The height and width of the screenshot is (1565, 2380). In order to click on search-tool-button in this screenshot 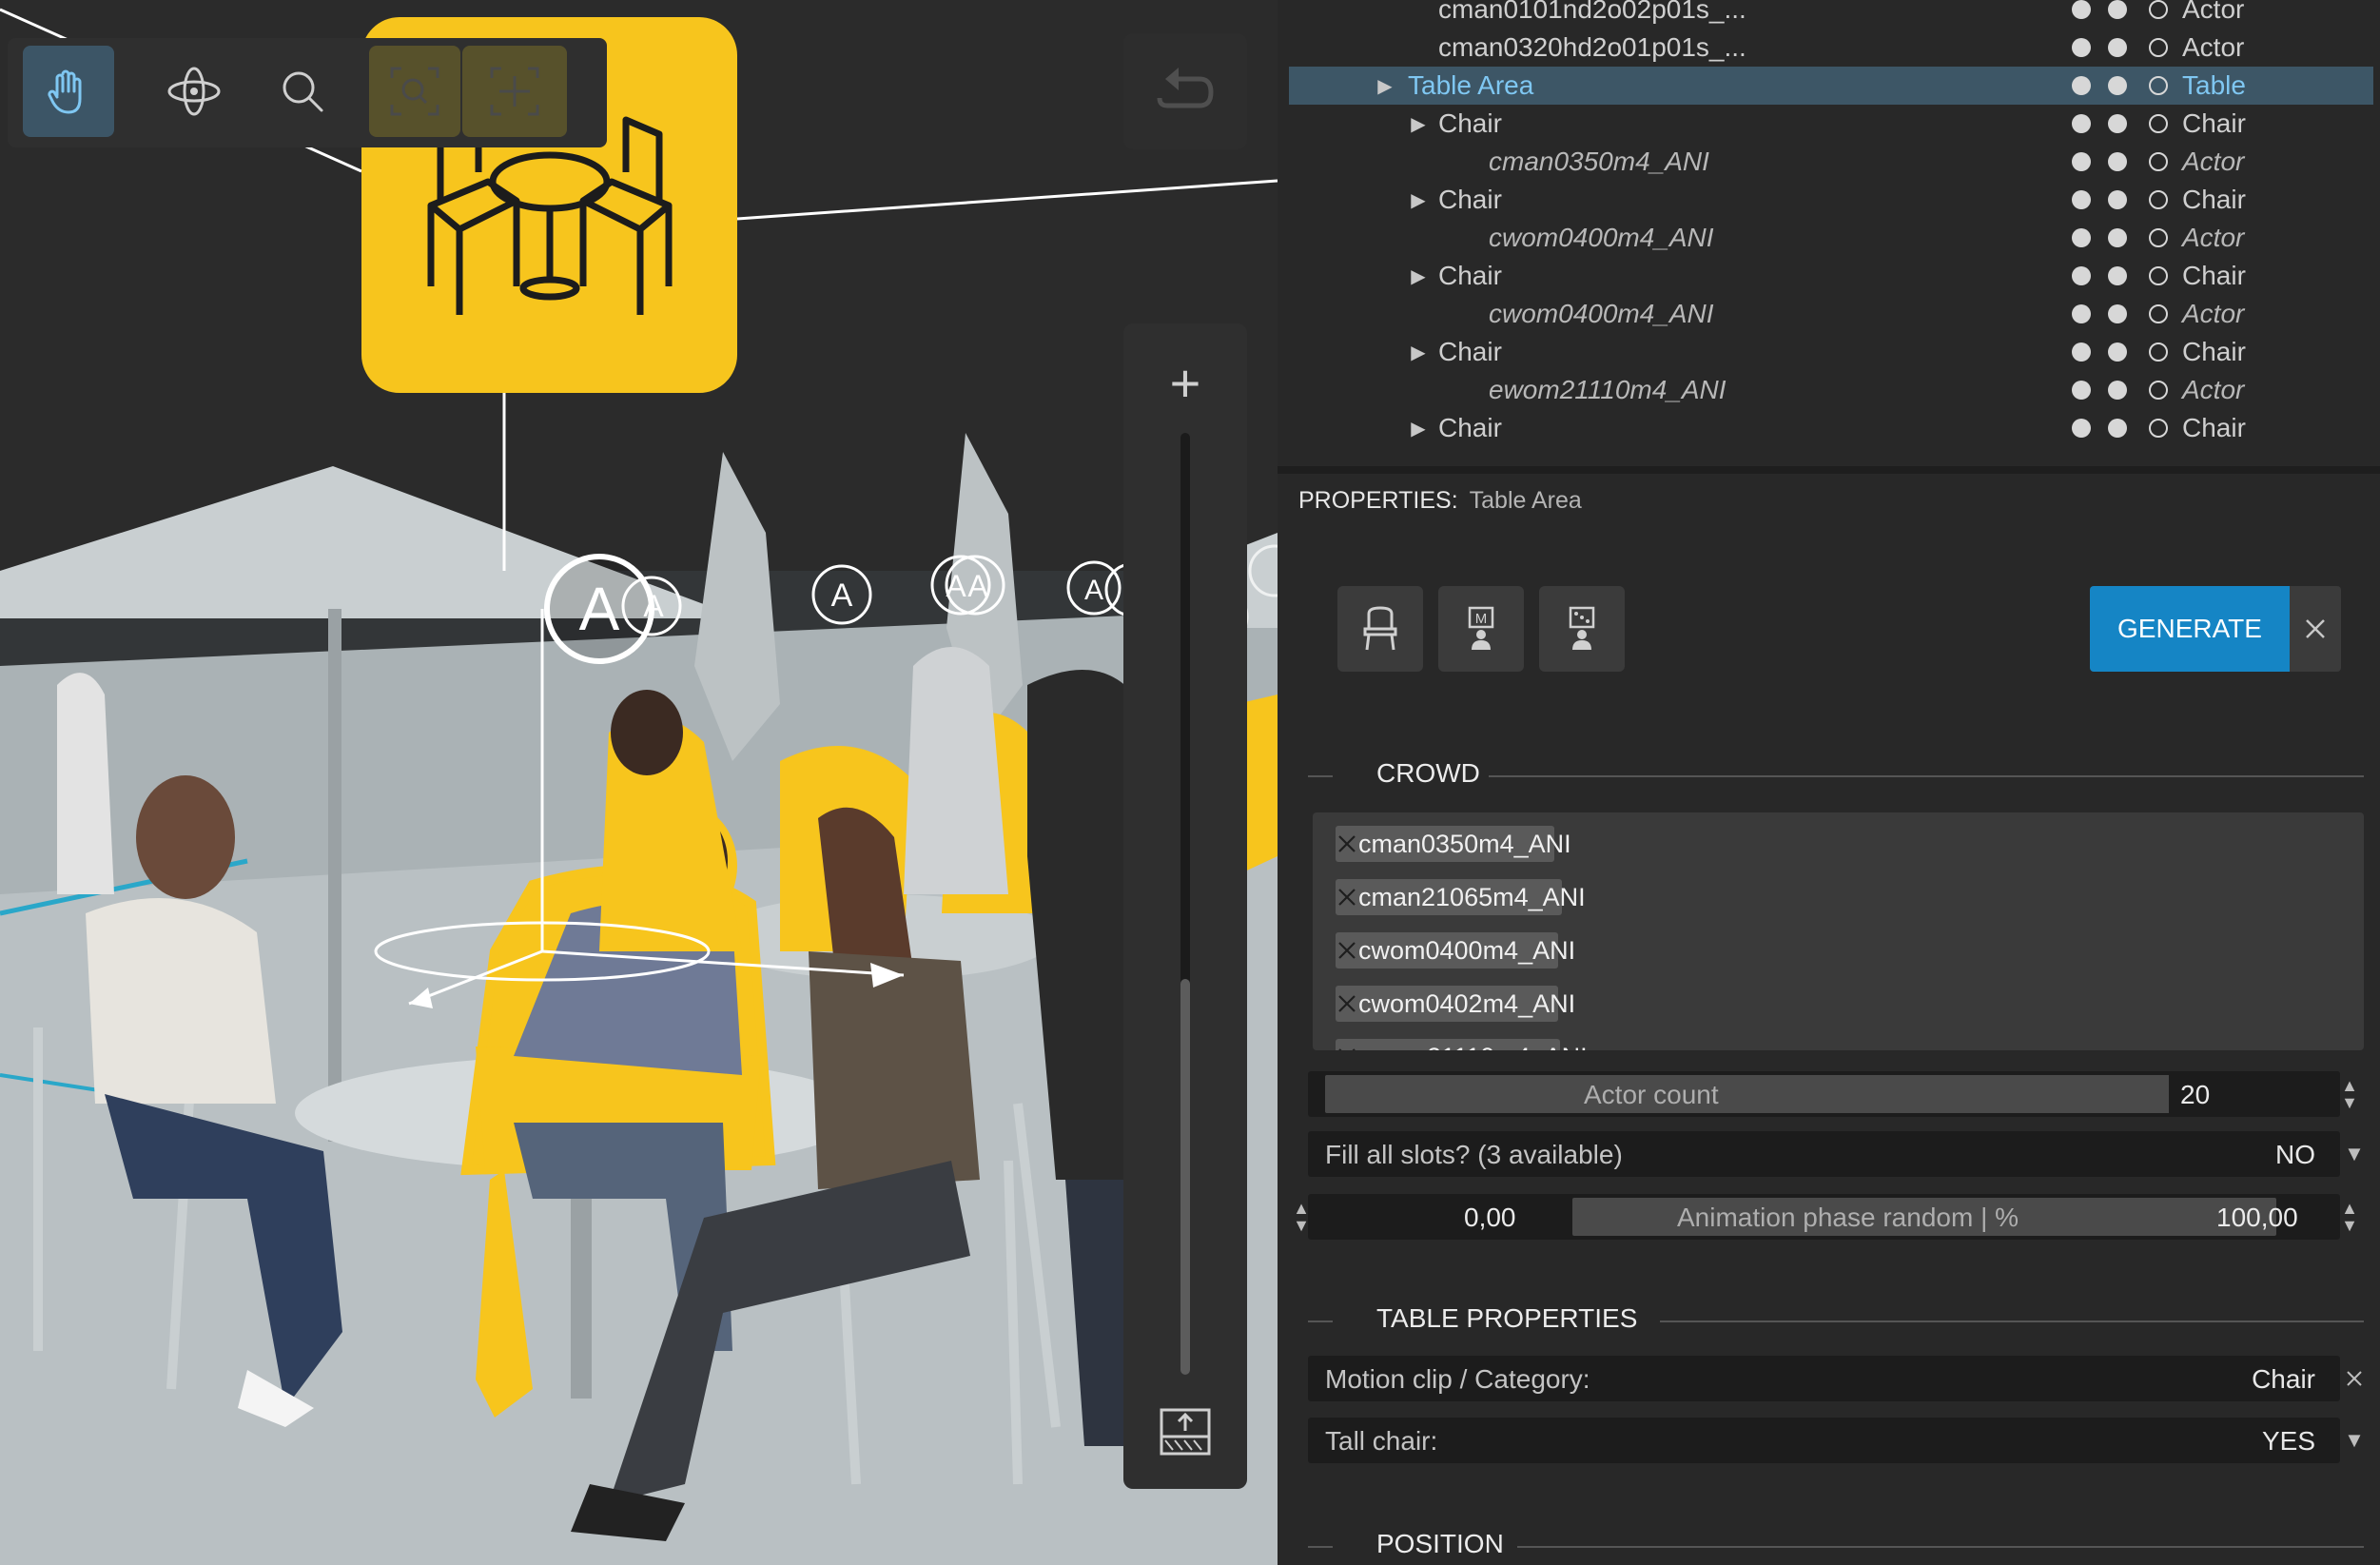, I will do `click(302, 91)`.